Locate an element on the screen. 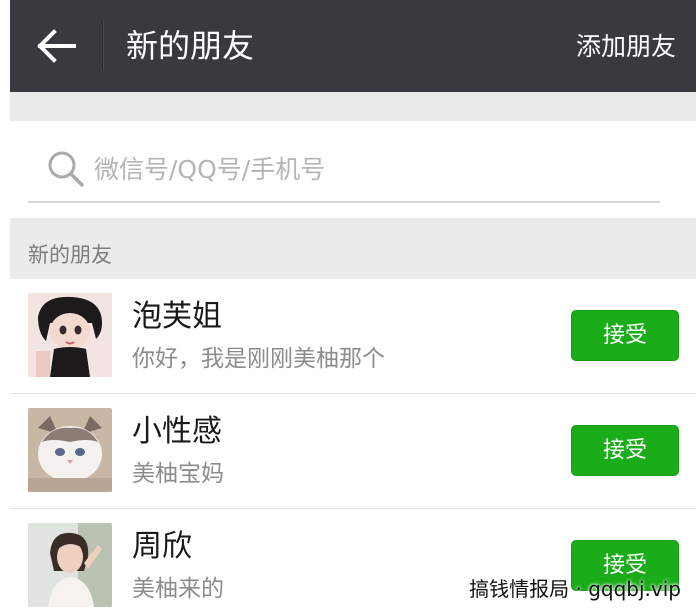 The height and width of the screenshot is (608, 699). friend-name: 周欣 is located at coordinates (162, 546).